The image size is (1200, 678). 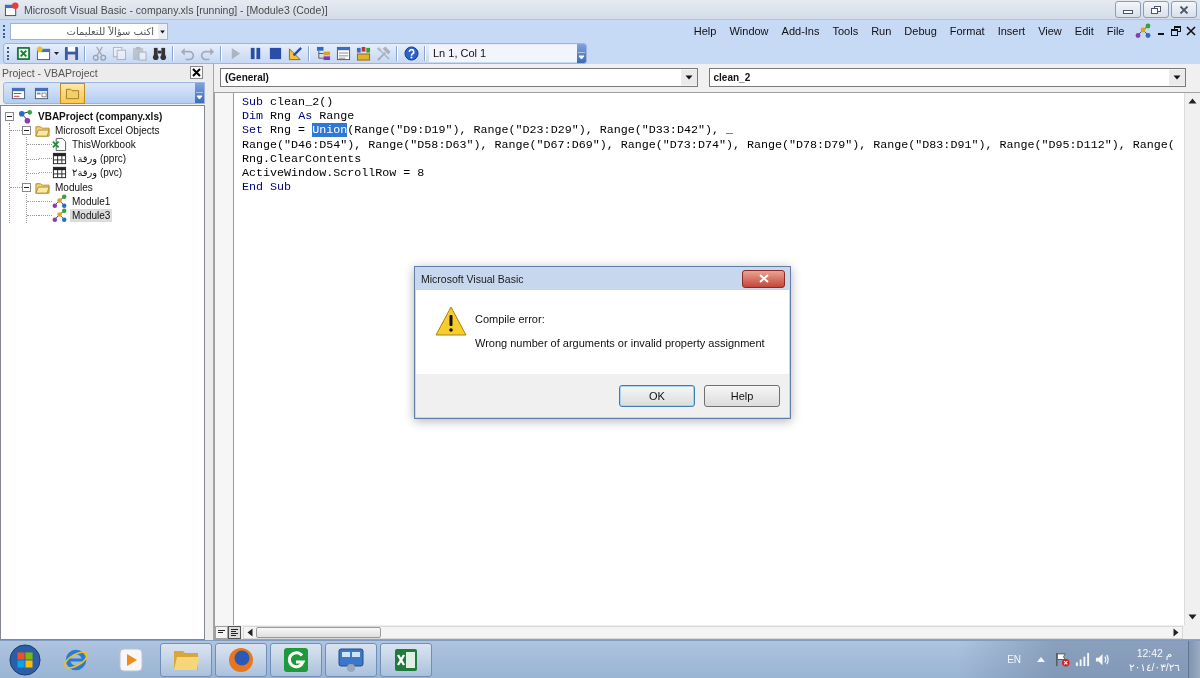 What do you see at coordinates (288, 102) in the screenshot?
I see `code-line: Sub clean_2()` at bounding box center [288, 102].